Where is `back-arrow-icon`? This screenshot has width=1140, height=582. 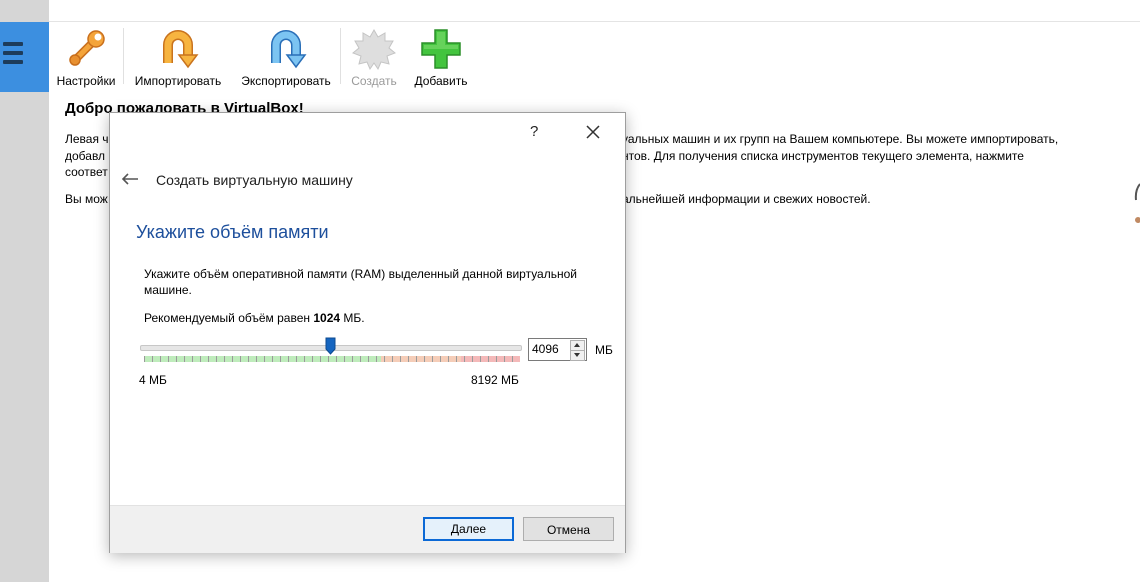
back-arrow-icon is located at coordinates (130, 179).